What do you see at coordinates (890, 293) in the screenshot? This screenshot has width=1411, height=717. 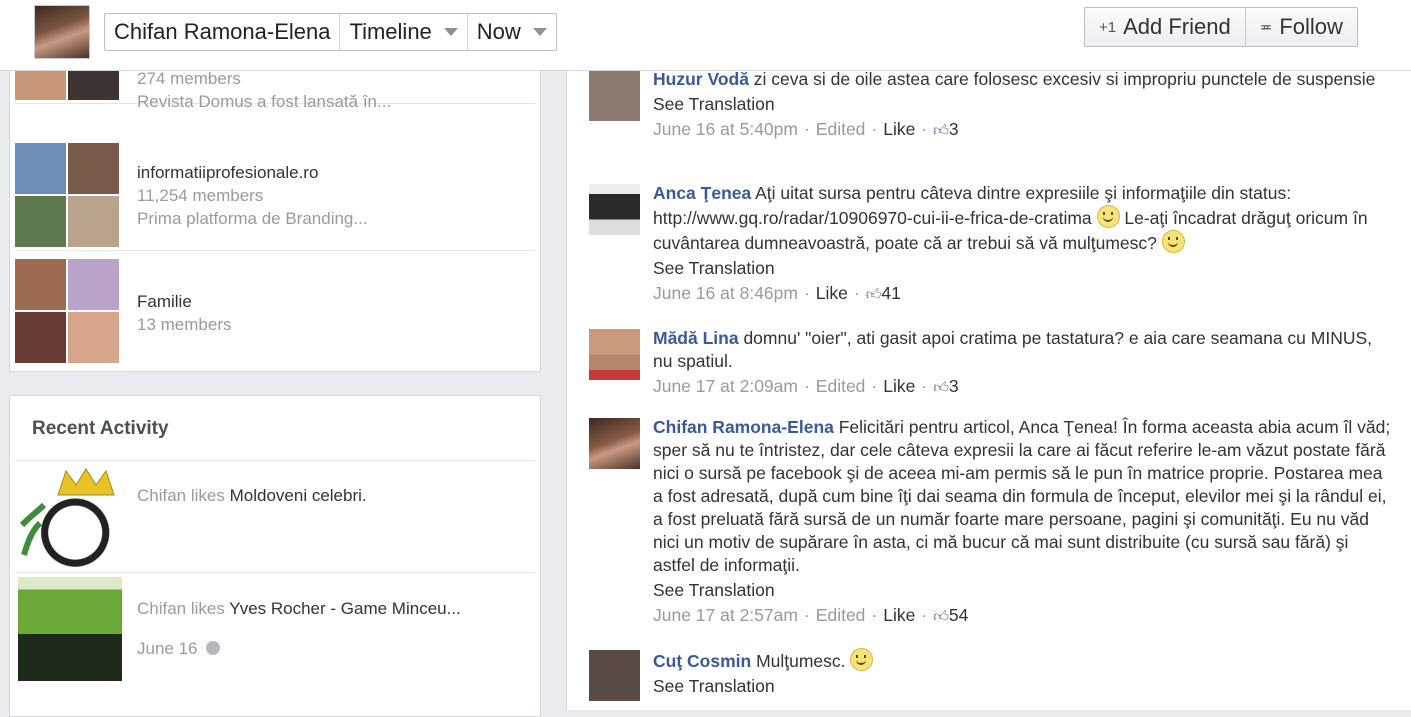 I see `like-count: 41` at bounding box center [890, 293].